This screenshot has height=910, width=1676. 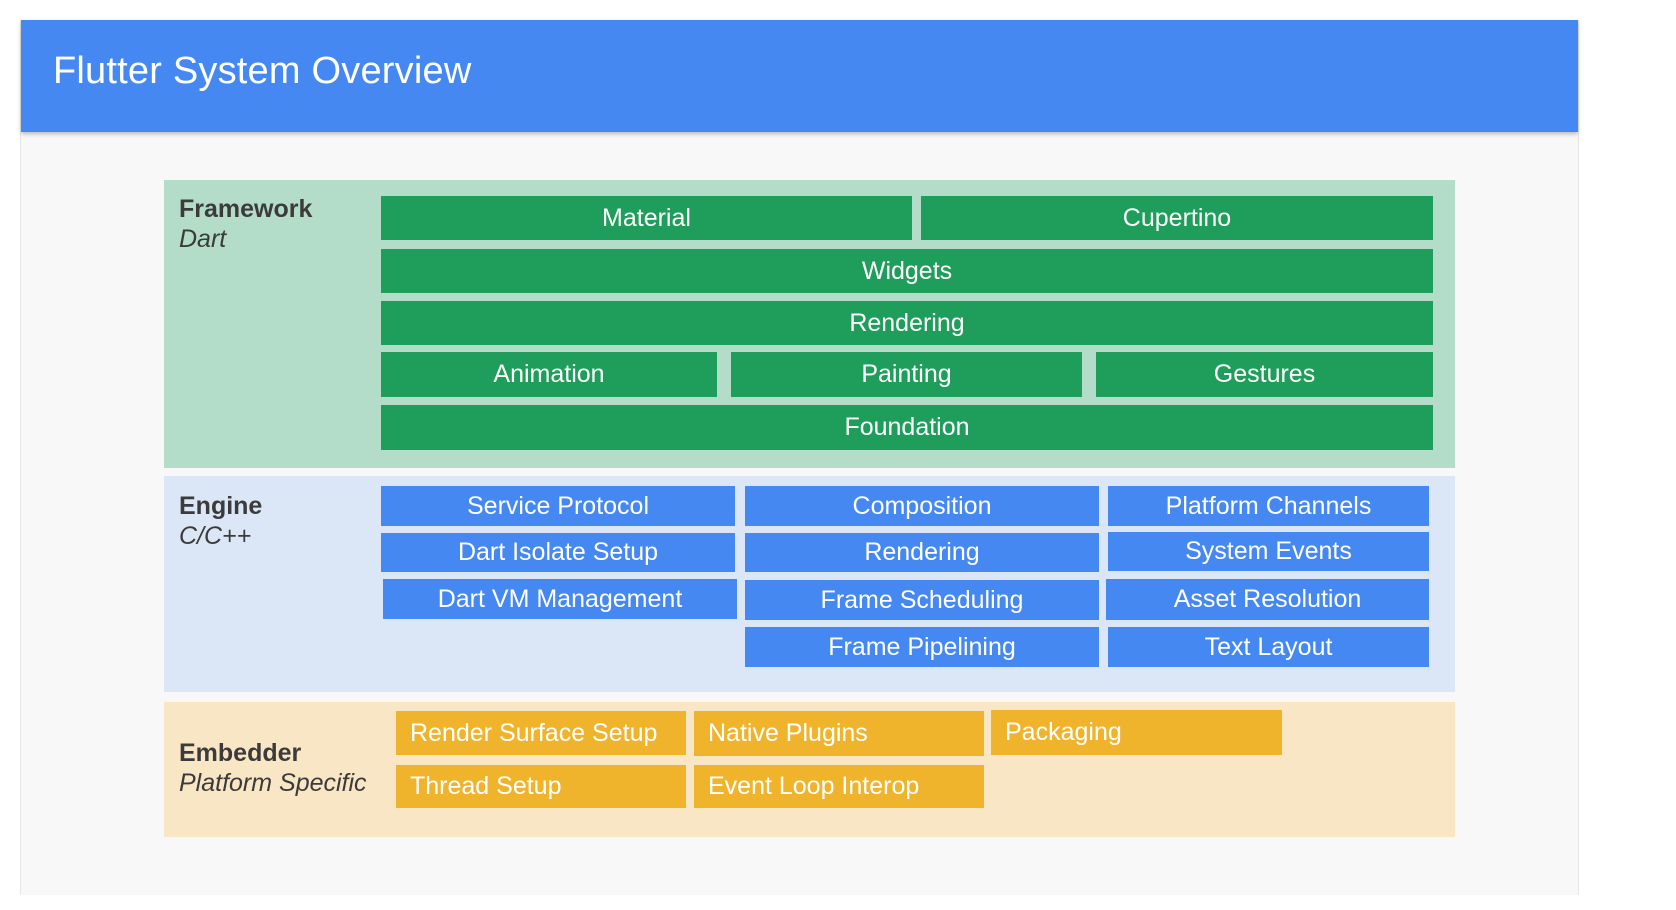 What do you see at coordinates (558, 506) in the screenshot?
I see `service-protocol-box: Service Protocol` at bounding box center [558, 506].